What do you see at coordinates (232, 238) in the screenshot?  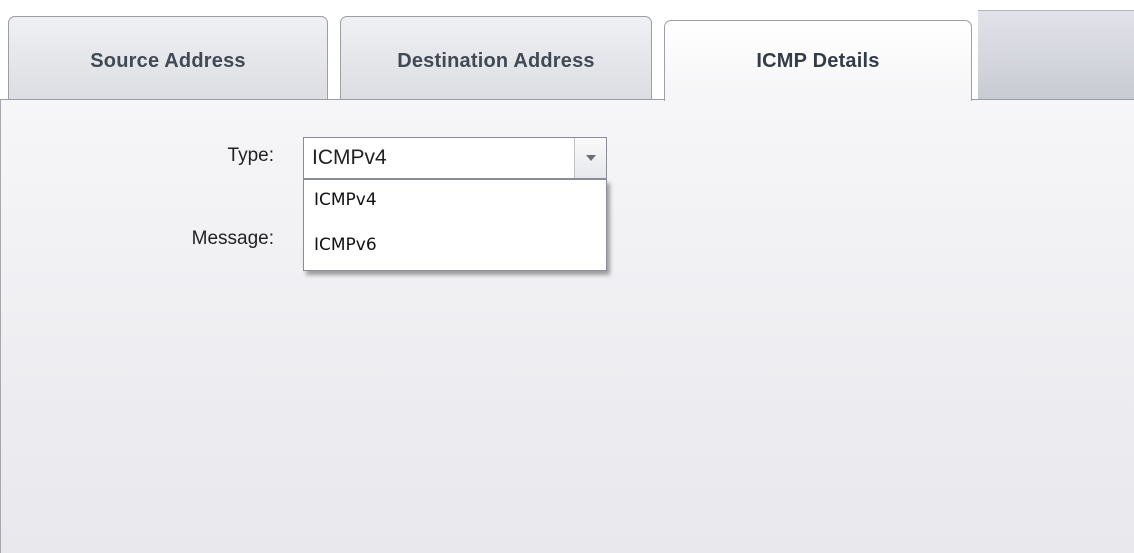 I see `message-label: Message:` at bounding box center [232, 238].